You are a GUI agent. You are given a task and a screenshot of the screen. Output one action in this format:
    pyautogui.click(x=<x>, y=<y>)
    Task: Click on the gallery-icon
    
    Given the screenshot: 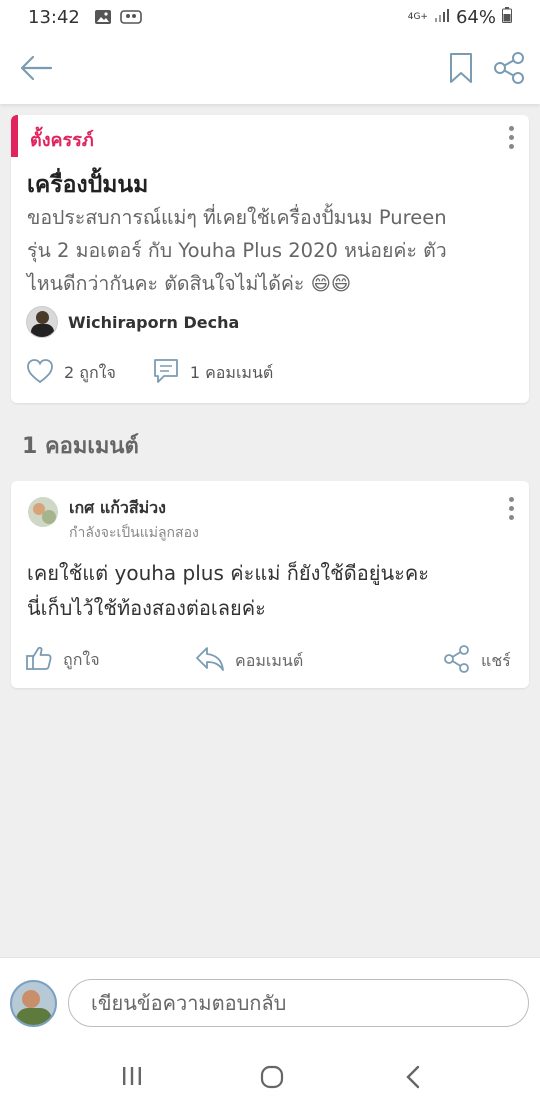 What is the action you would take?
    pyautogui.click(x=103, y=17)
    